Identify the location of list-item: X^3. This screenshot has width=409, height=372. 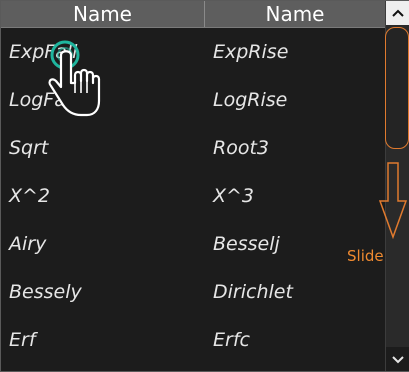
(295, 196).